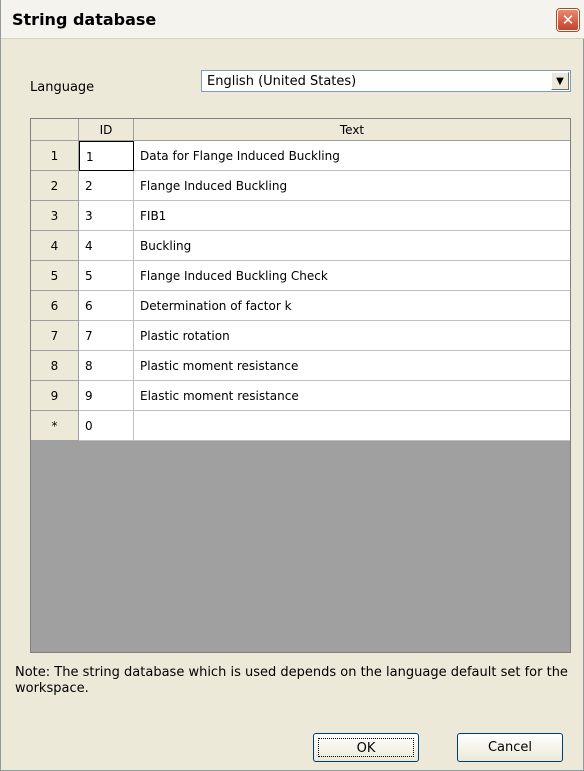  I want to click on row-header: 7, so click(55, 336).